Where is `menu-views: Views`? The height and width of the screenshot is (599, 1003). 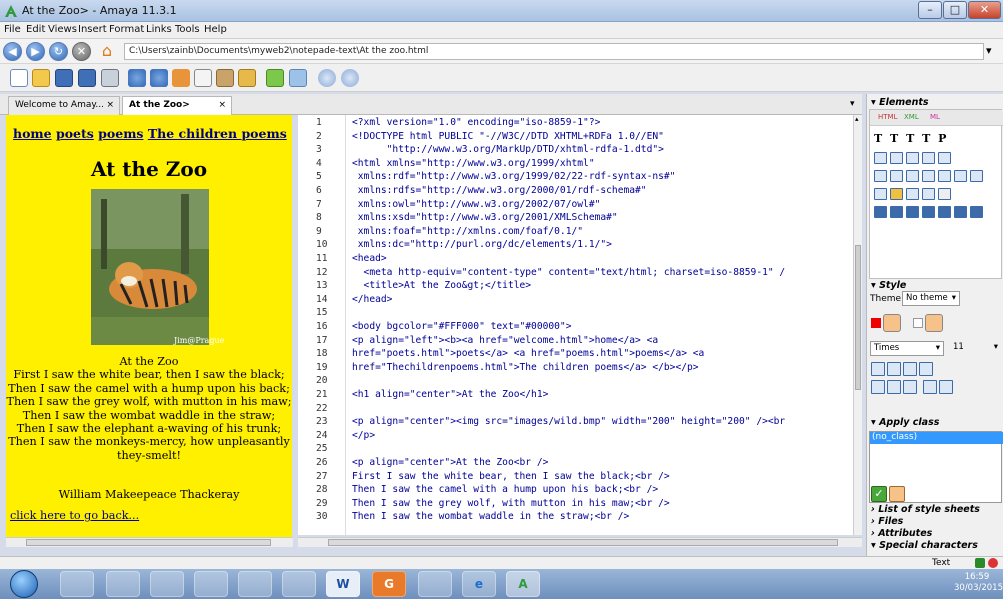 menu-views: Views is located at coordinates (62, 29).